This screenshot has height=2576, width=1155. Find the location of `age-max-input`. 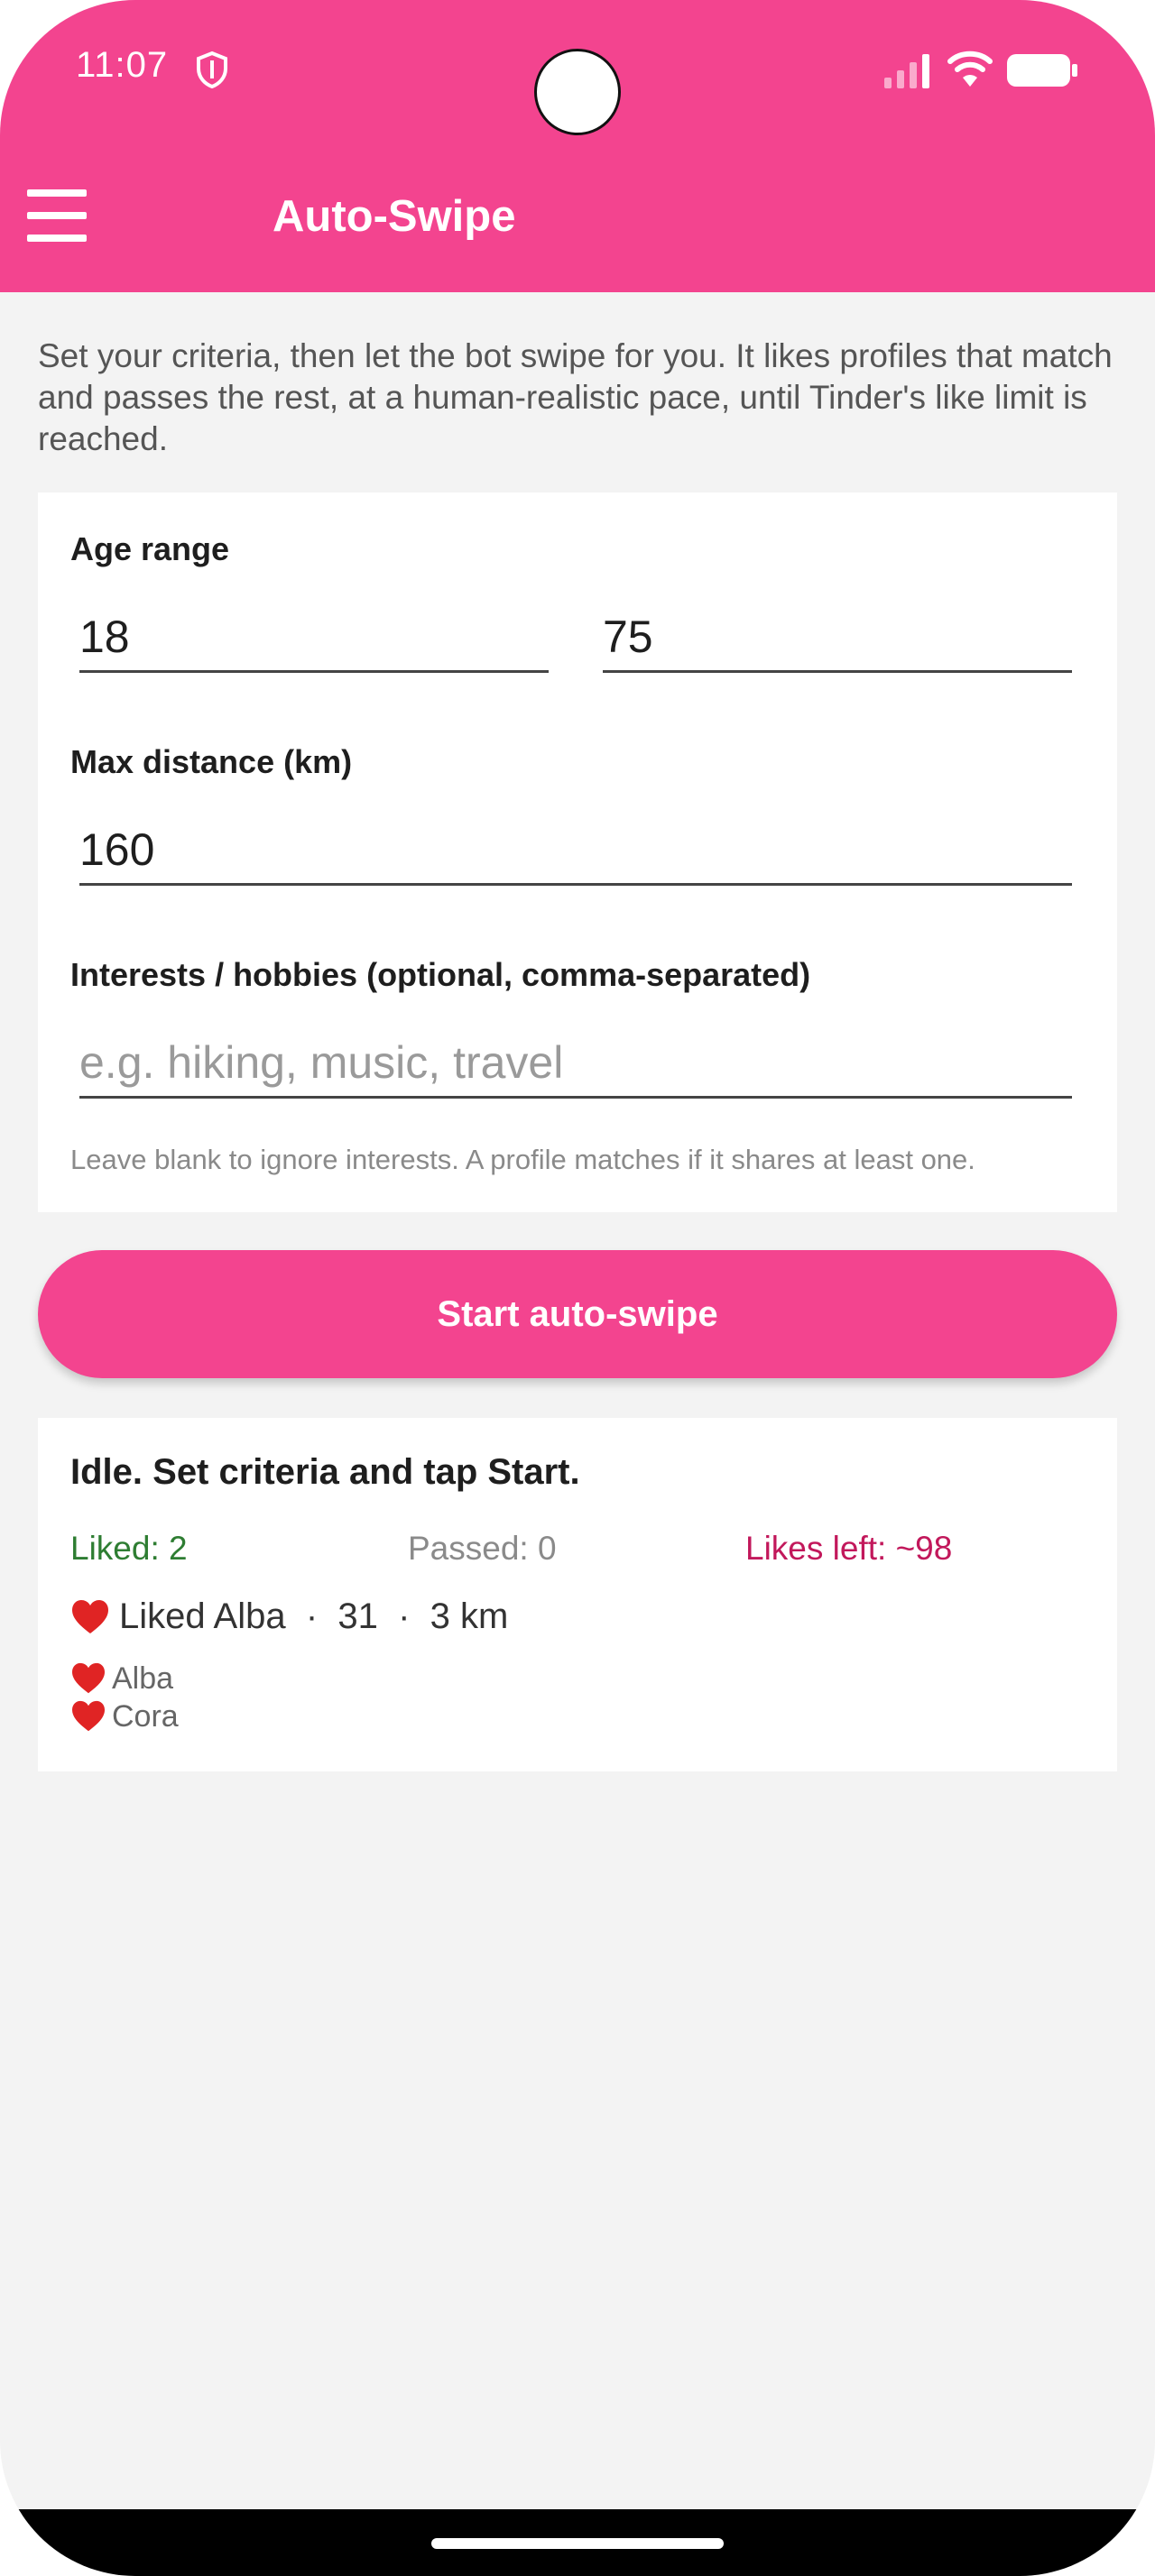

age-max-input is located at coordinates (837, 641).